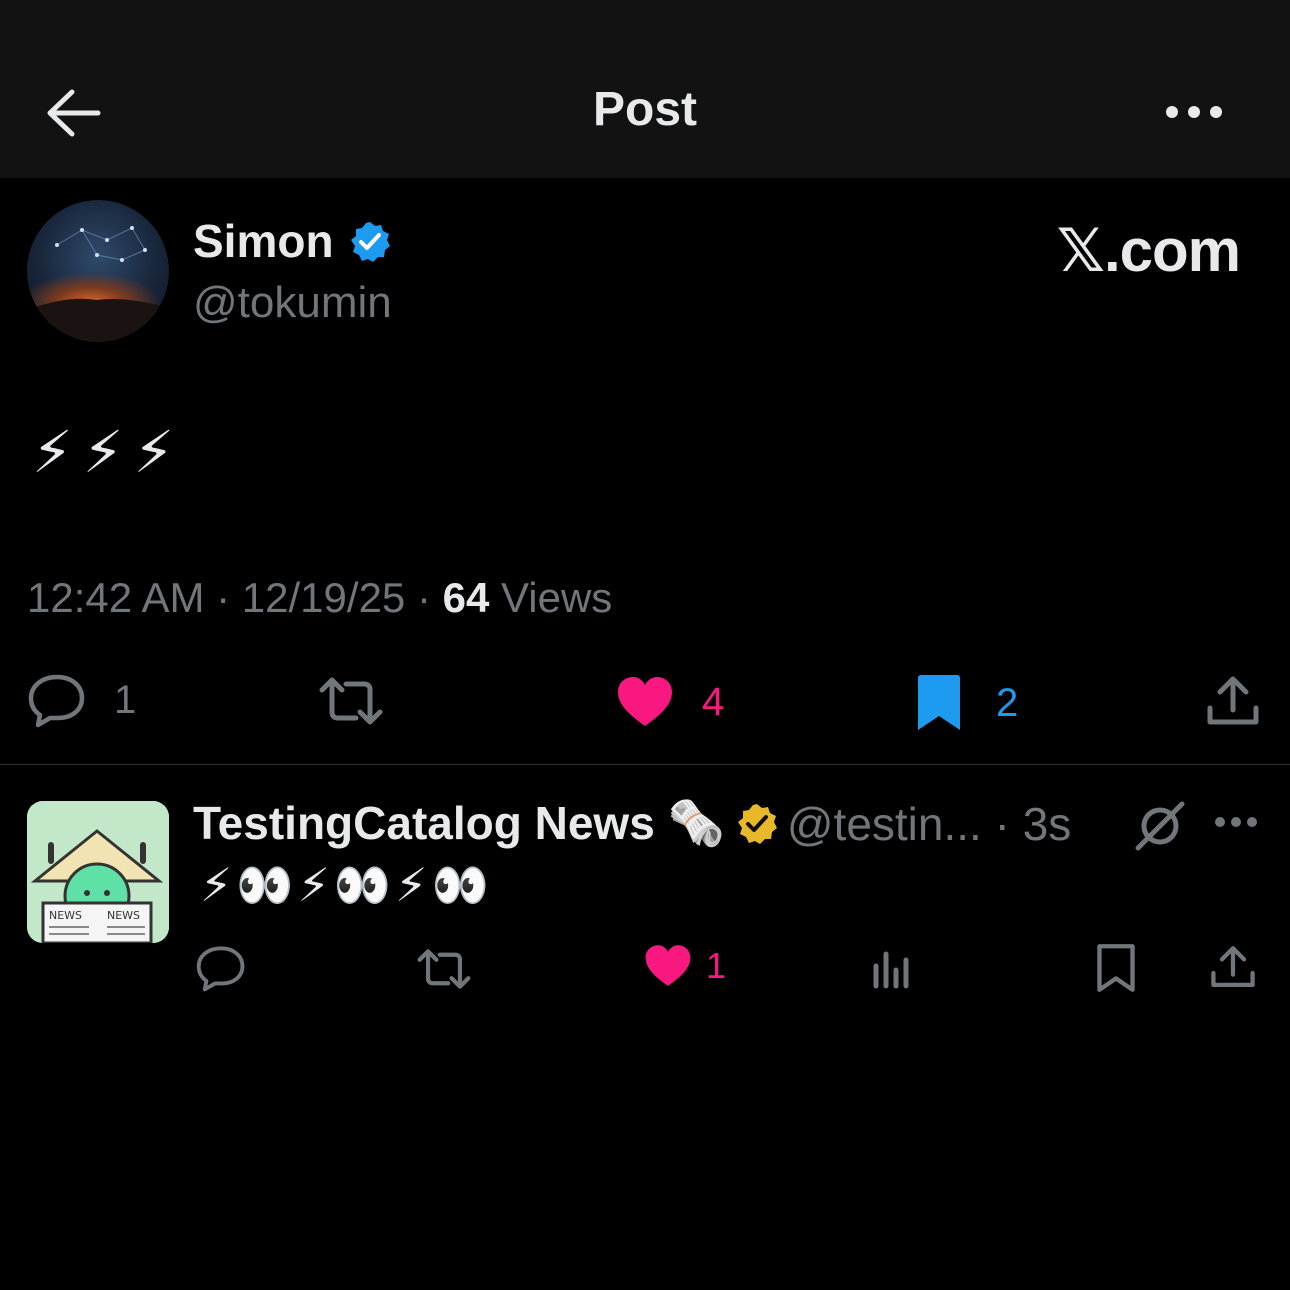 This screenshot has width=1290, height=1290. I want to click on reply-author-handle: @testin... · 3s, so click(929, 824).